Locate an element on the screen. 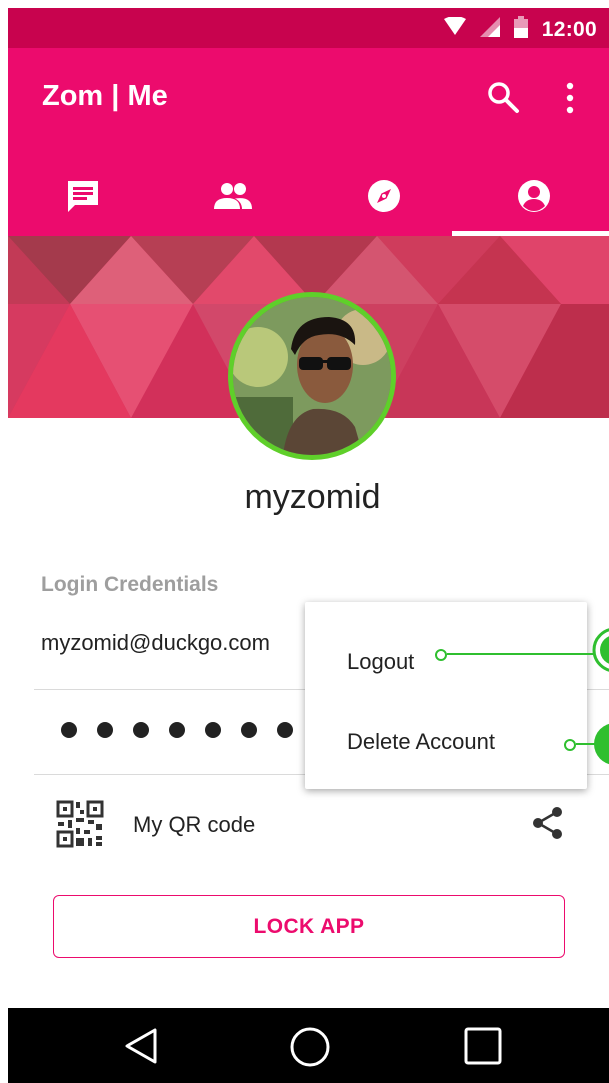  home-icon is located at coordinates (310, 1049).